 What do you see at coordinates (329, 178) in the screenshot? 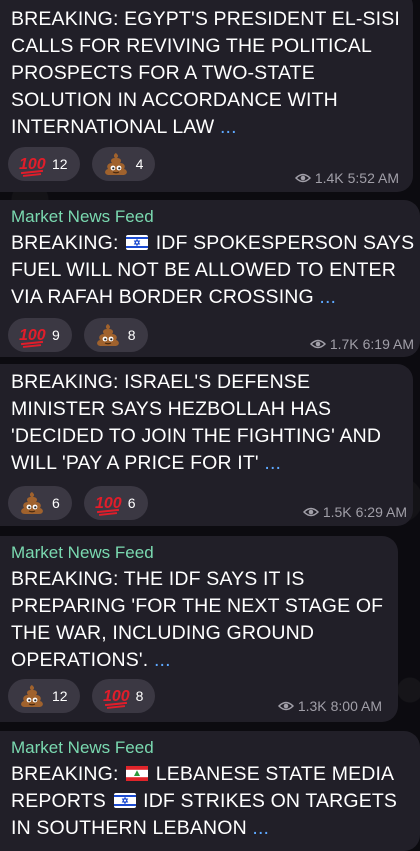
I see `view-count: 1.4K` at bounding box center [329, 178].